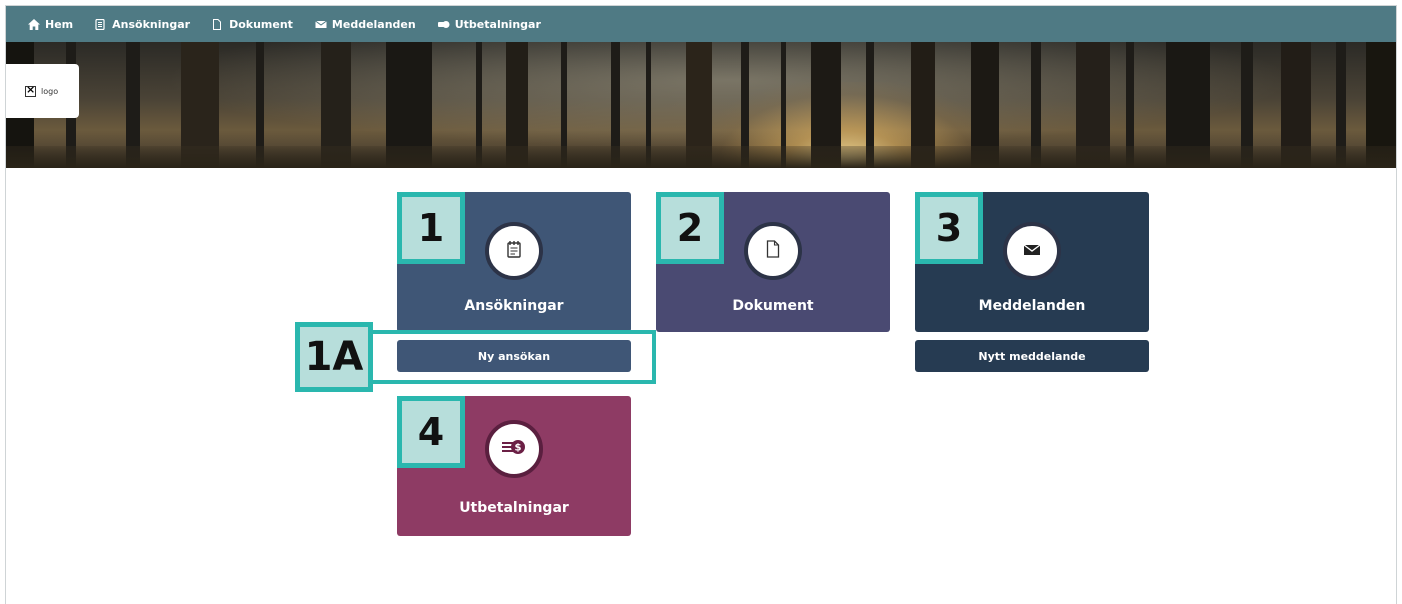 Image resolution: width=1402 pixels, height=604 pixels. What do you see at coordinates (101, 24) in the screenshot?
I see `document-list-icon` at bounding box center [101, 24].